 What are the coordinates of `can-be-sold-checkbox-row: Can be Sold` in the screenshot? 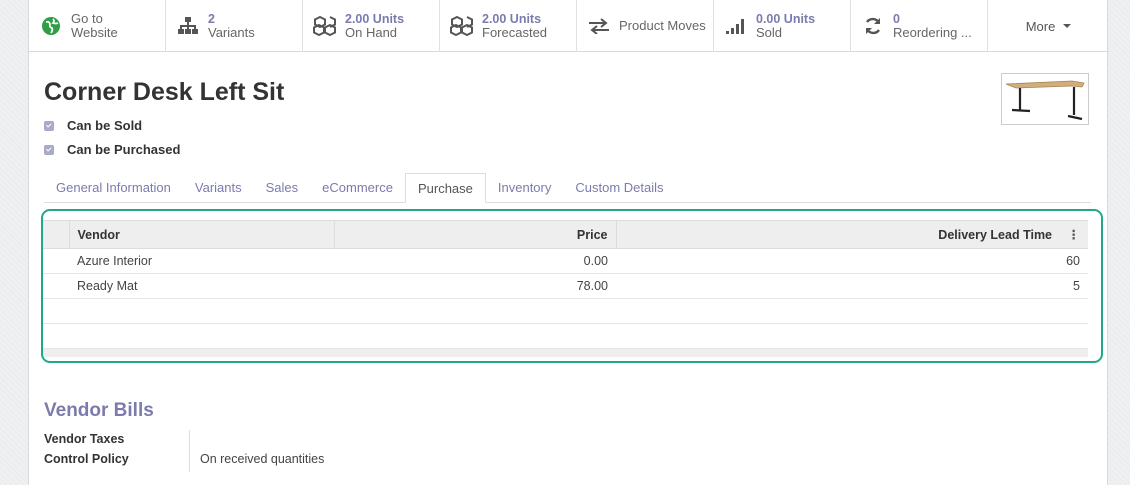 It's located at (93, 125).